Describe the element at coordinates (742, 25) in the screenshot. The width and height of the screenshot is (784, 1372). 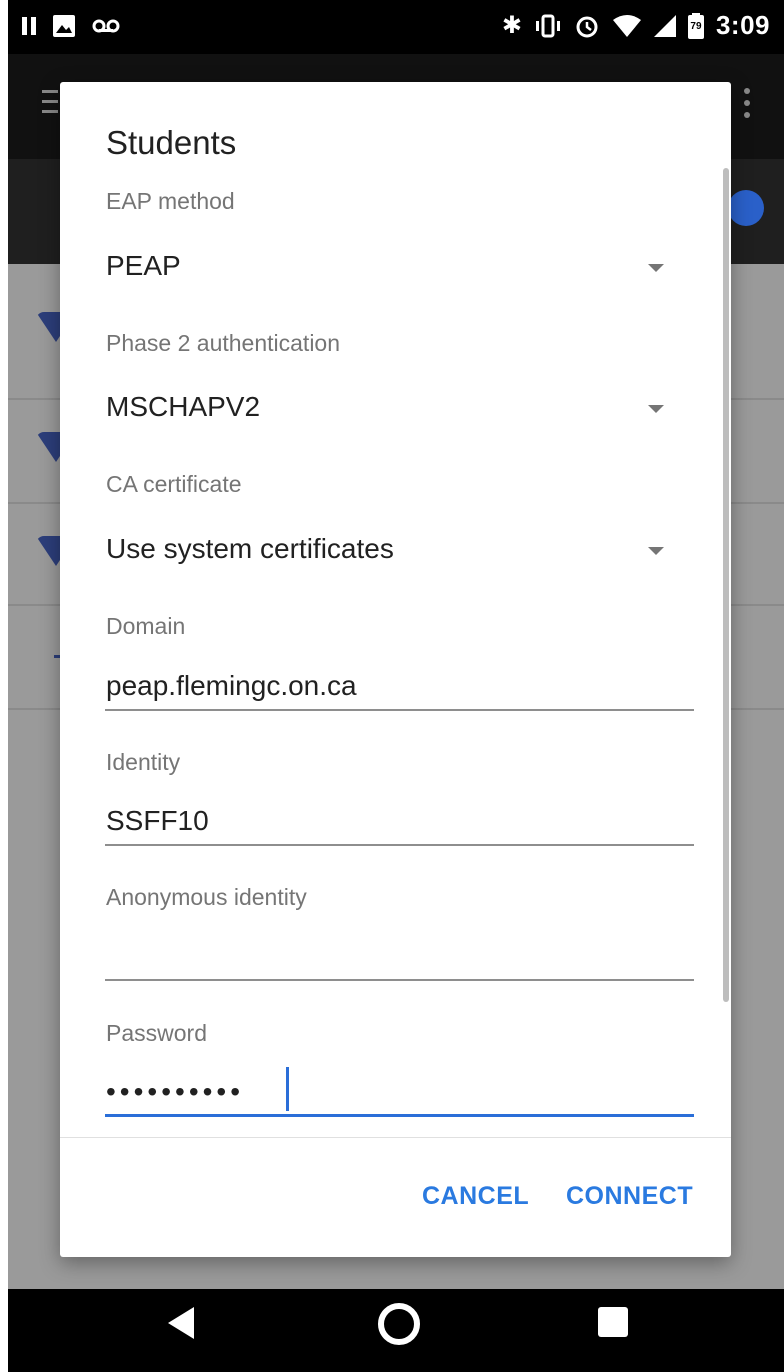
I see `clock: 3:09` at that location.